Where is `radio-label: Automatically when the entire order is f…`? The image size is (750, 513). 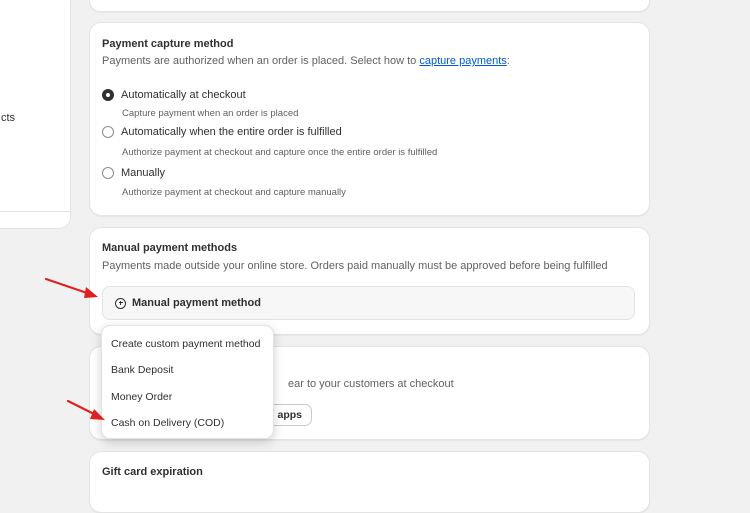 radio-label: Automatically when the entire order is f… is located at coordinates (231, 132).